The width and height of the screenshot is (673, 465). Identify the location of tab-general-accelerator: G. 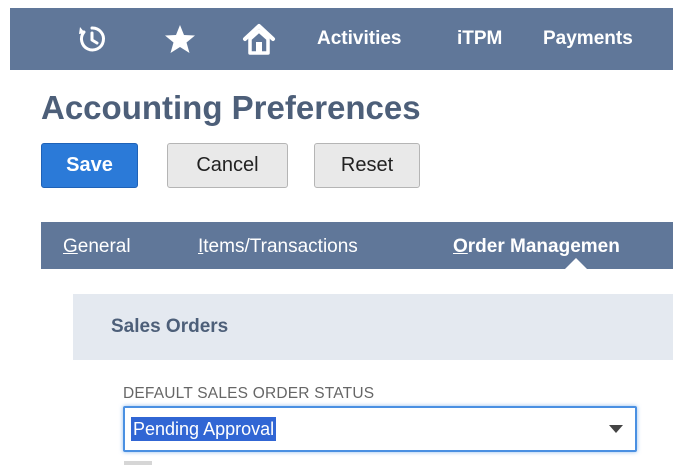
(70, 246).